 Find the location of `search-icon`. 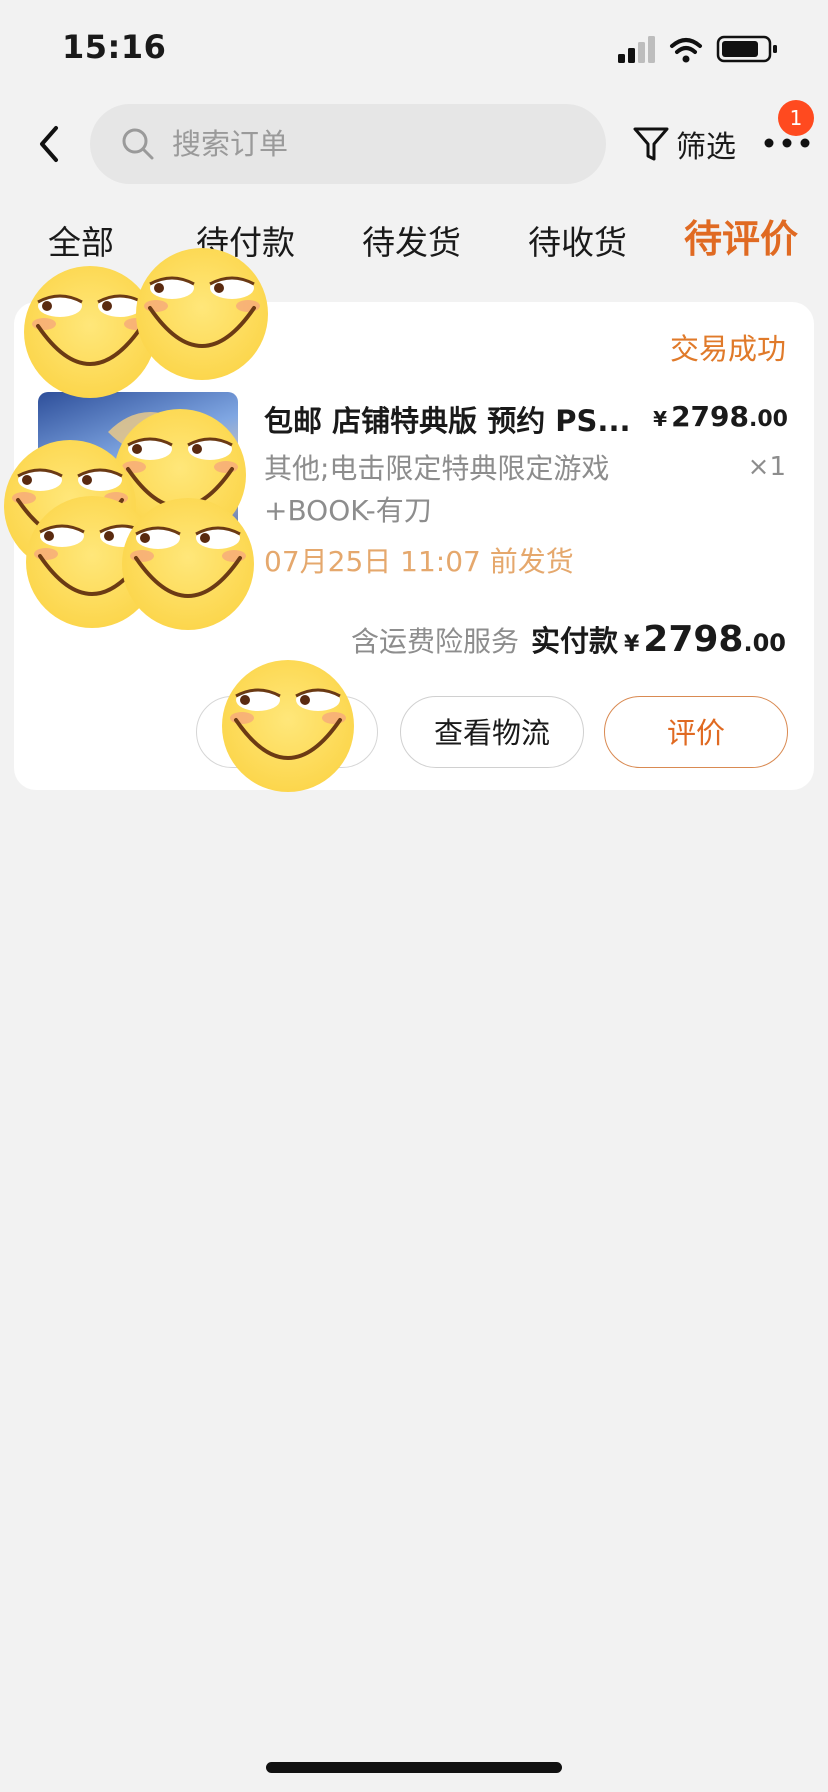

search-icon is located at coordinates (138, 144).